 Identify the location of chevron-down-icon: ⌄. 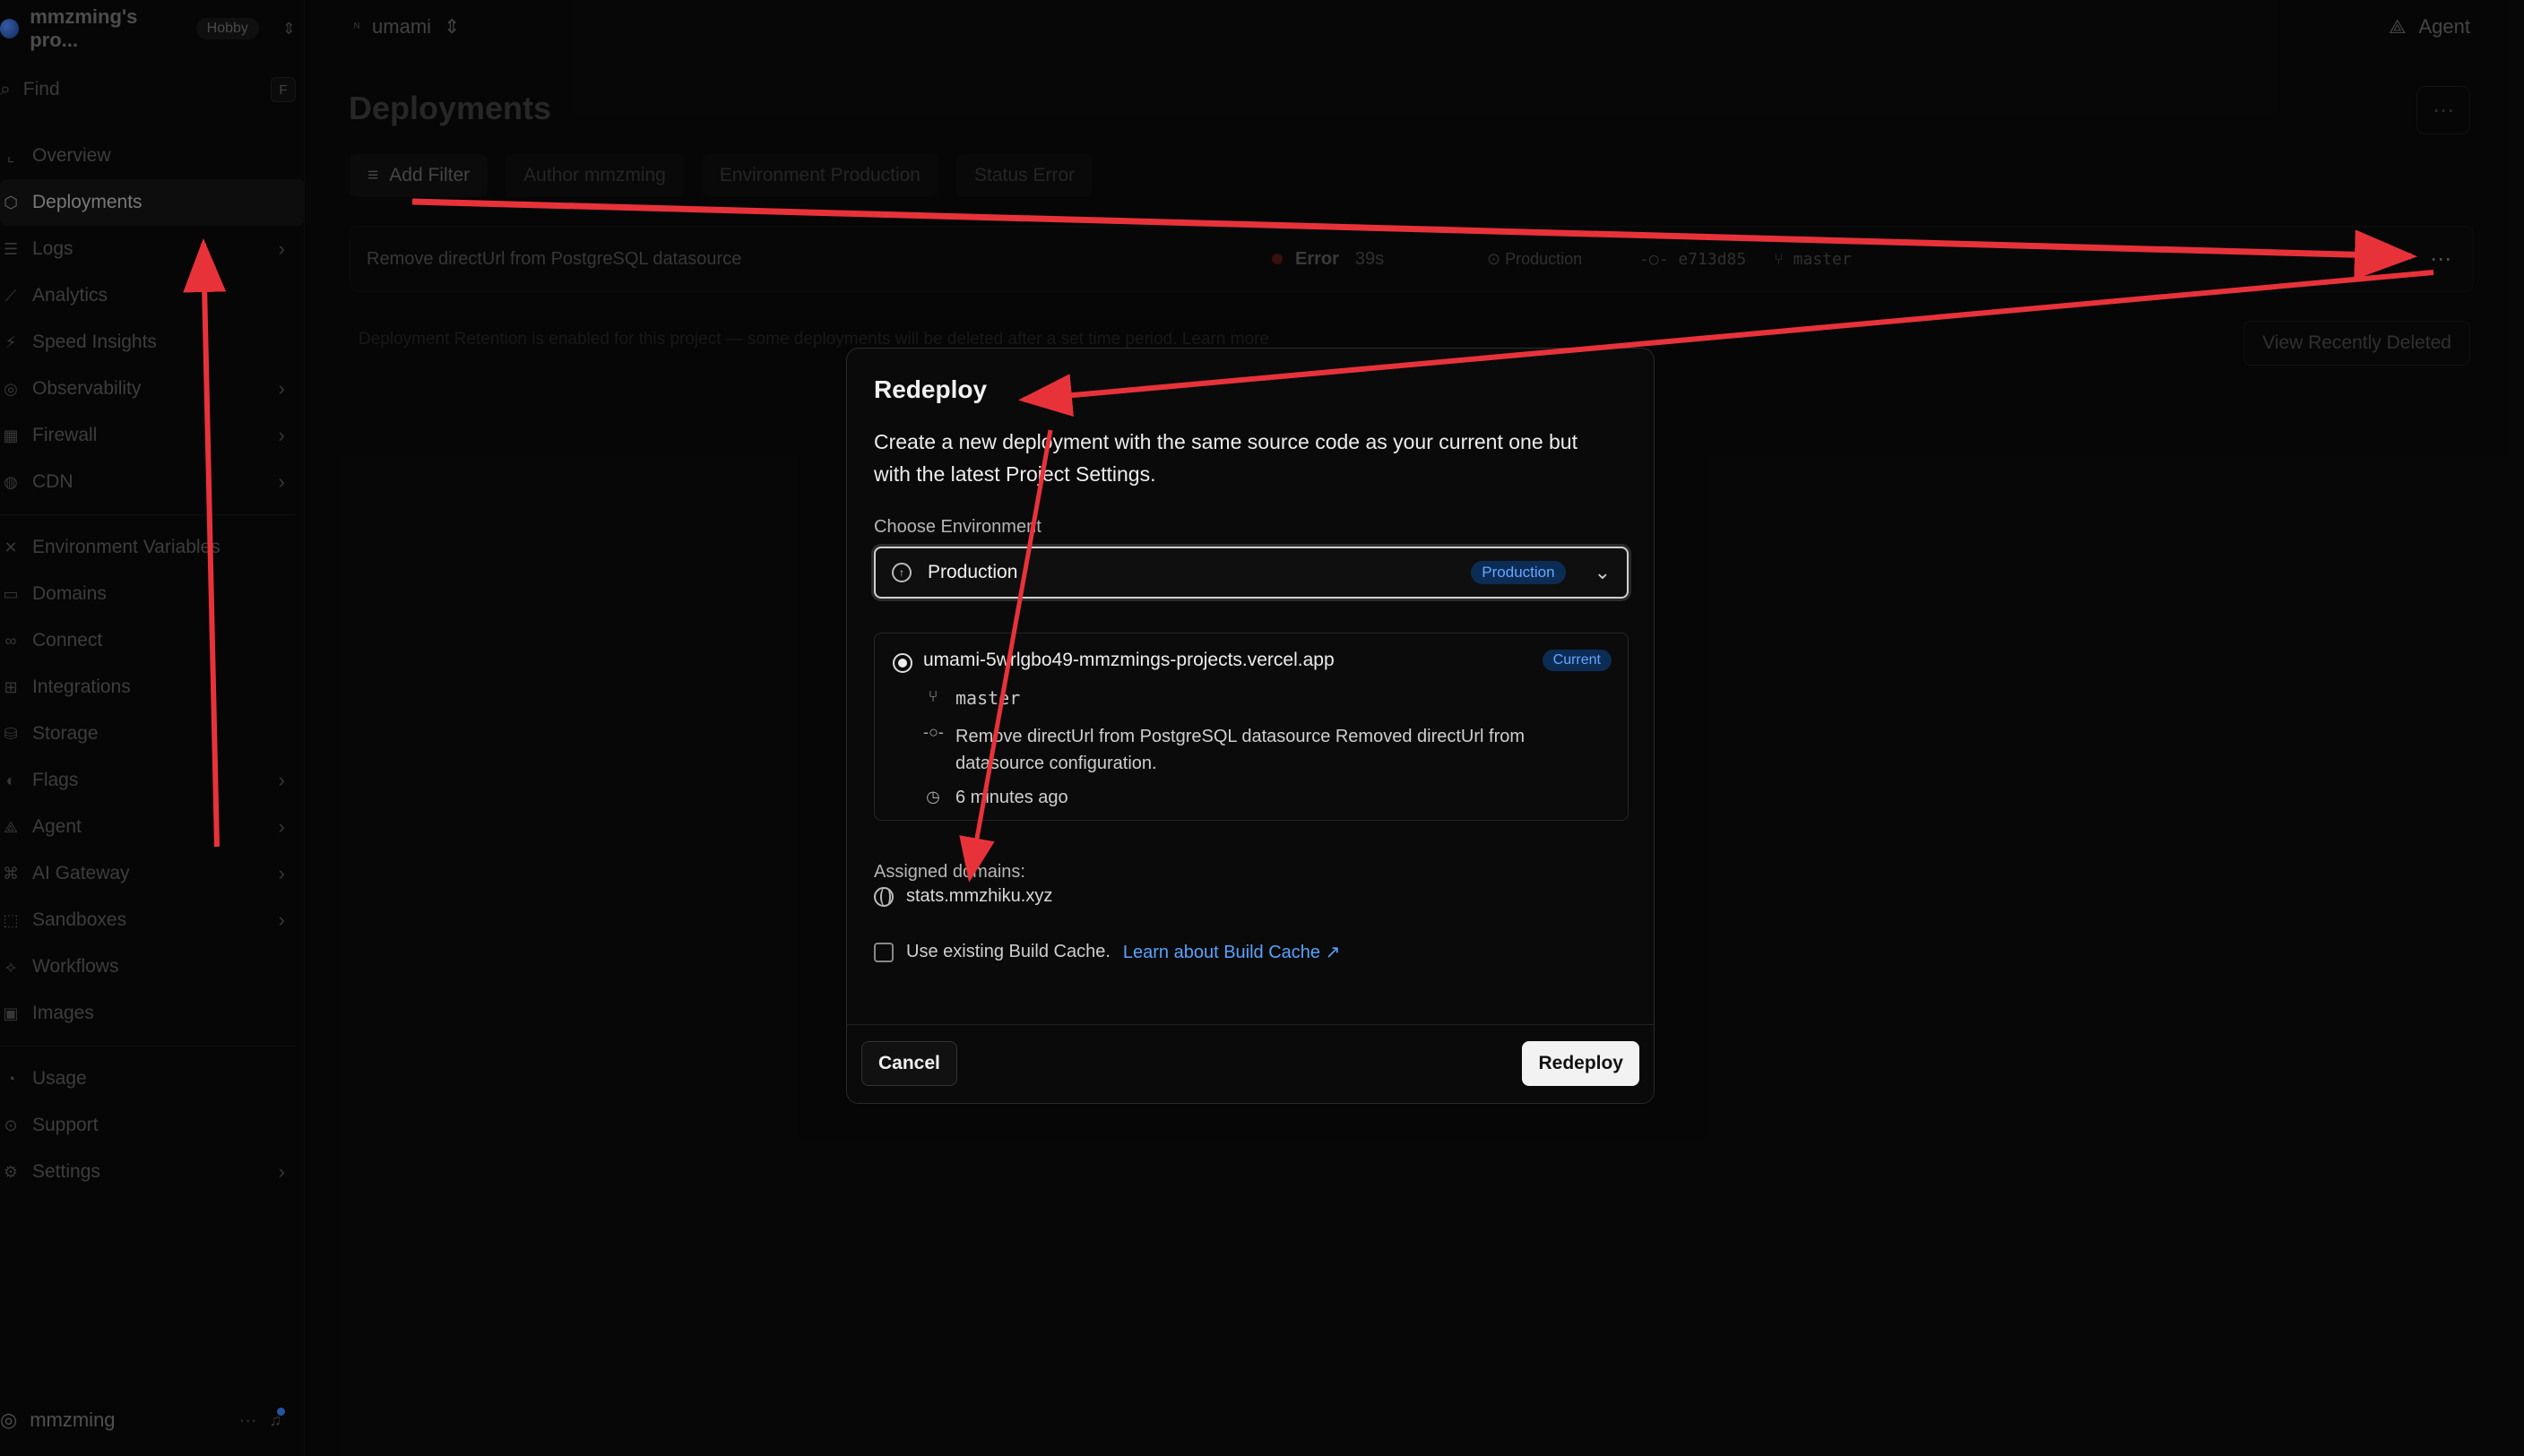
(1603, 572).